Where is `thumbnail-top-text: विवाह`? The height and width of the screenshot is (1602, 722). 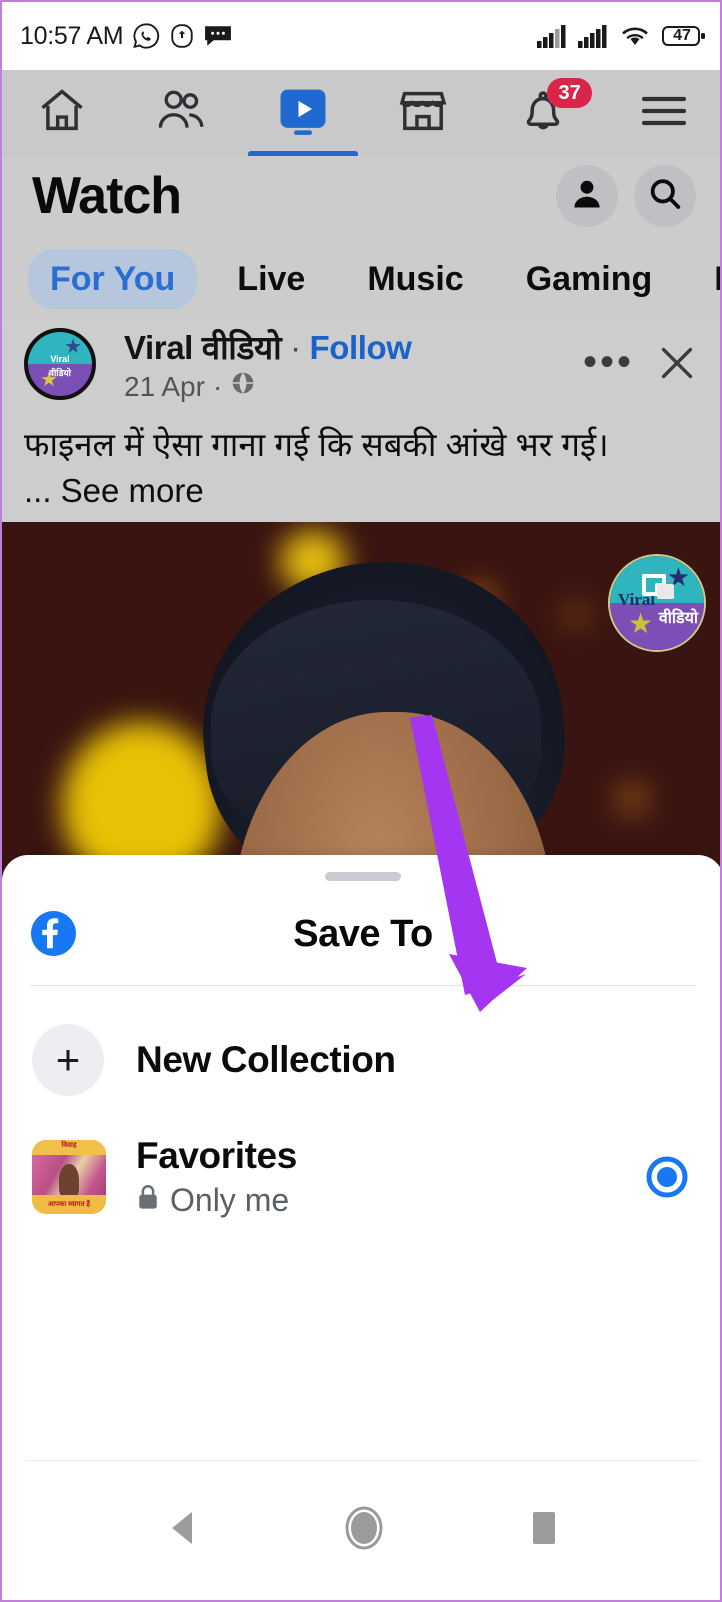 thumbnail-top-text: विवाह is located at coordinates (69, 1145).